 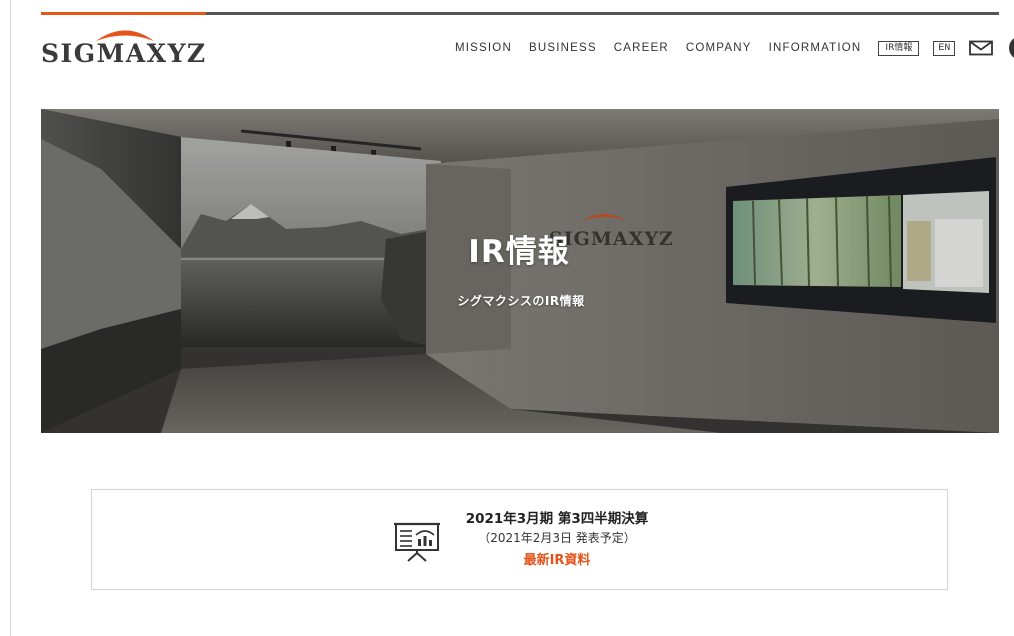 I want to click on presentation-chart-icon, so click(x=417, y=542).